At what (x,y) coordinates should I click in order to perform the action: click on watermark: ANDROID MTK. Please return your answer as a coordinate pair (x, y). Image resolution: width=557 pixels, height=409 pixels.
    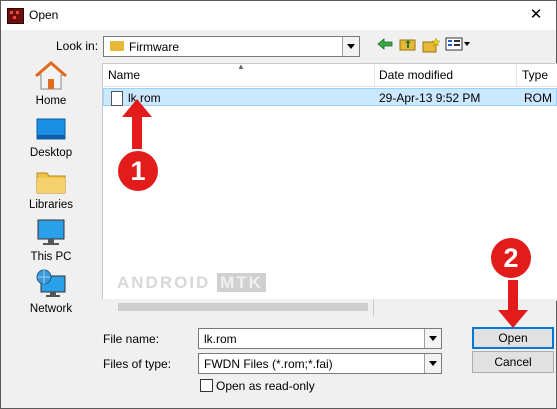
    Looking at the image, I should click on (191, 283).